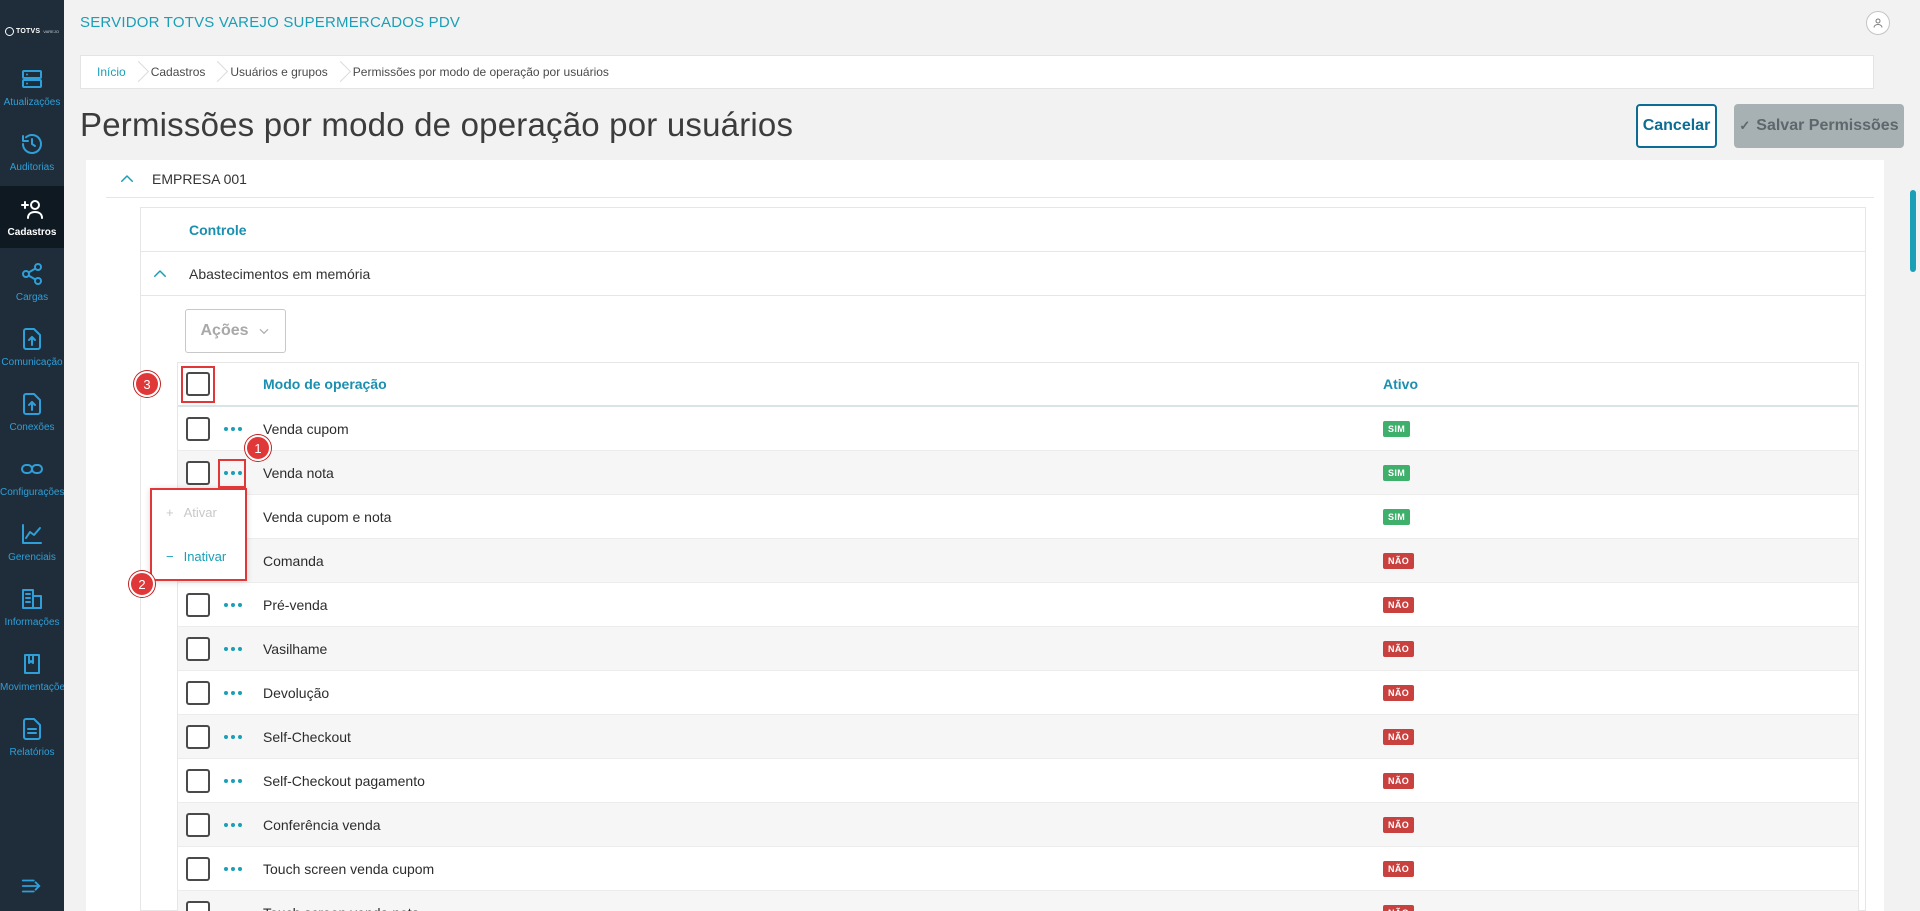 The image size is (1920, 911). Describe the element at coordinates (293, 560) in the screenshot. I see `row-modo-name: Comanda` at that location.